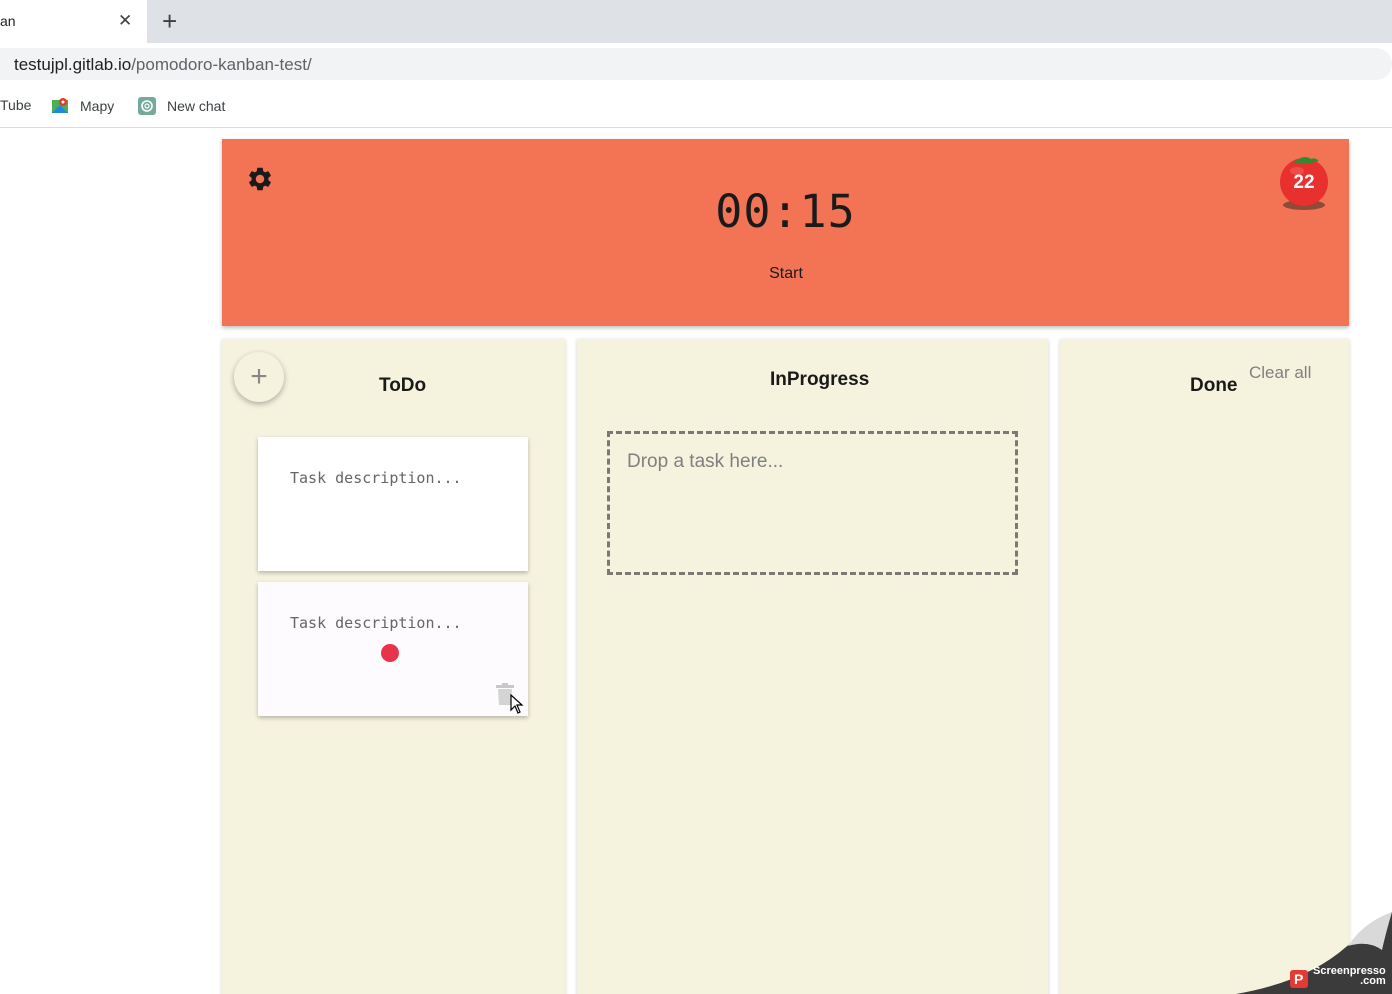 This screenshot has width=1392, height=994. I want to click on mouse-cursor-icon, so click(517, 703).